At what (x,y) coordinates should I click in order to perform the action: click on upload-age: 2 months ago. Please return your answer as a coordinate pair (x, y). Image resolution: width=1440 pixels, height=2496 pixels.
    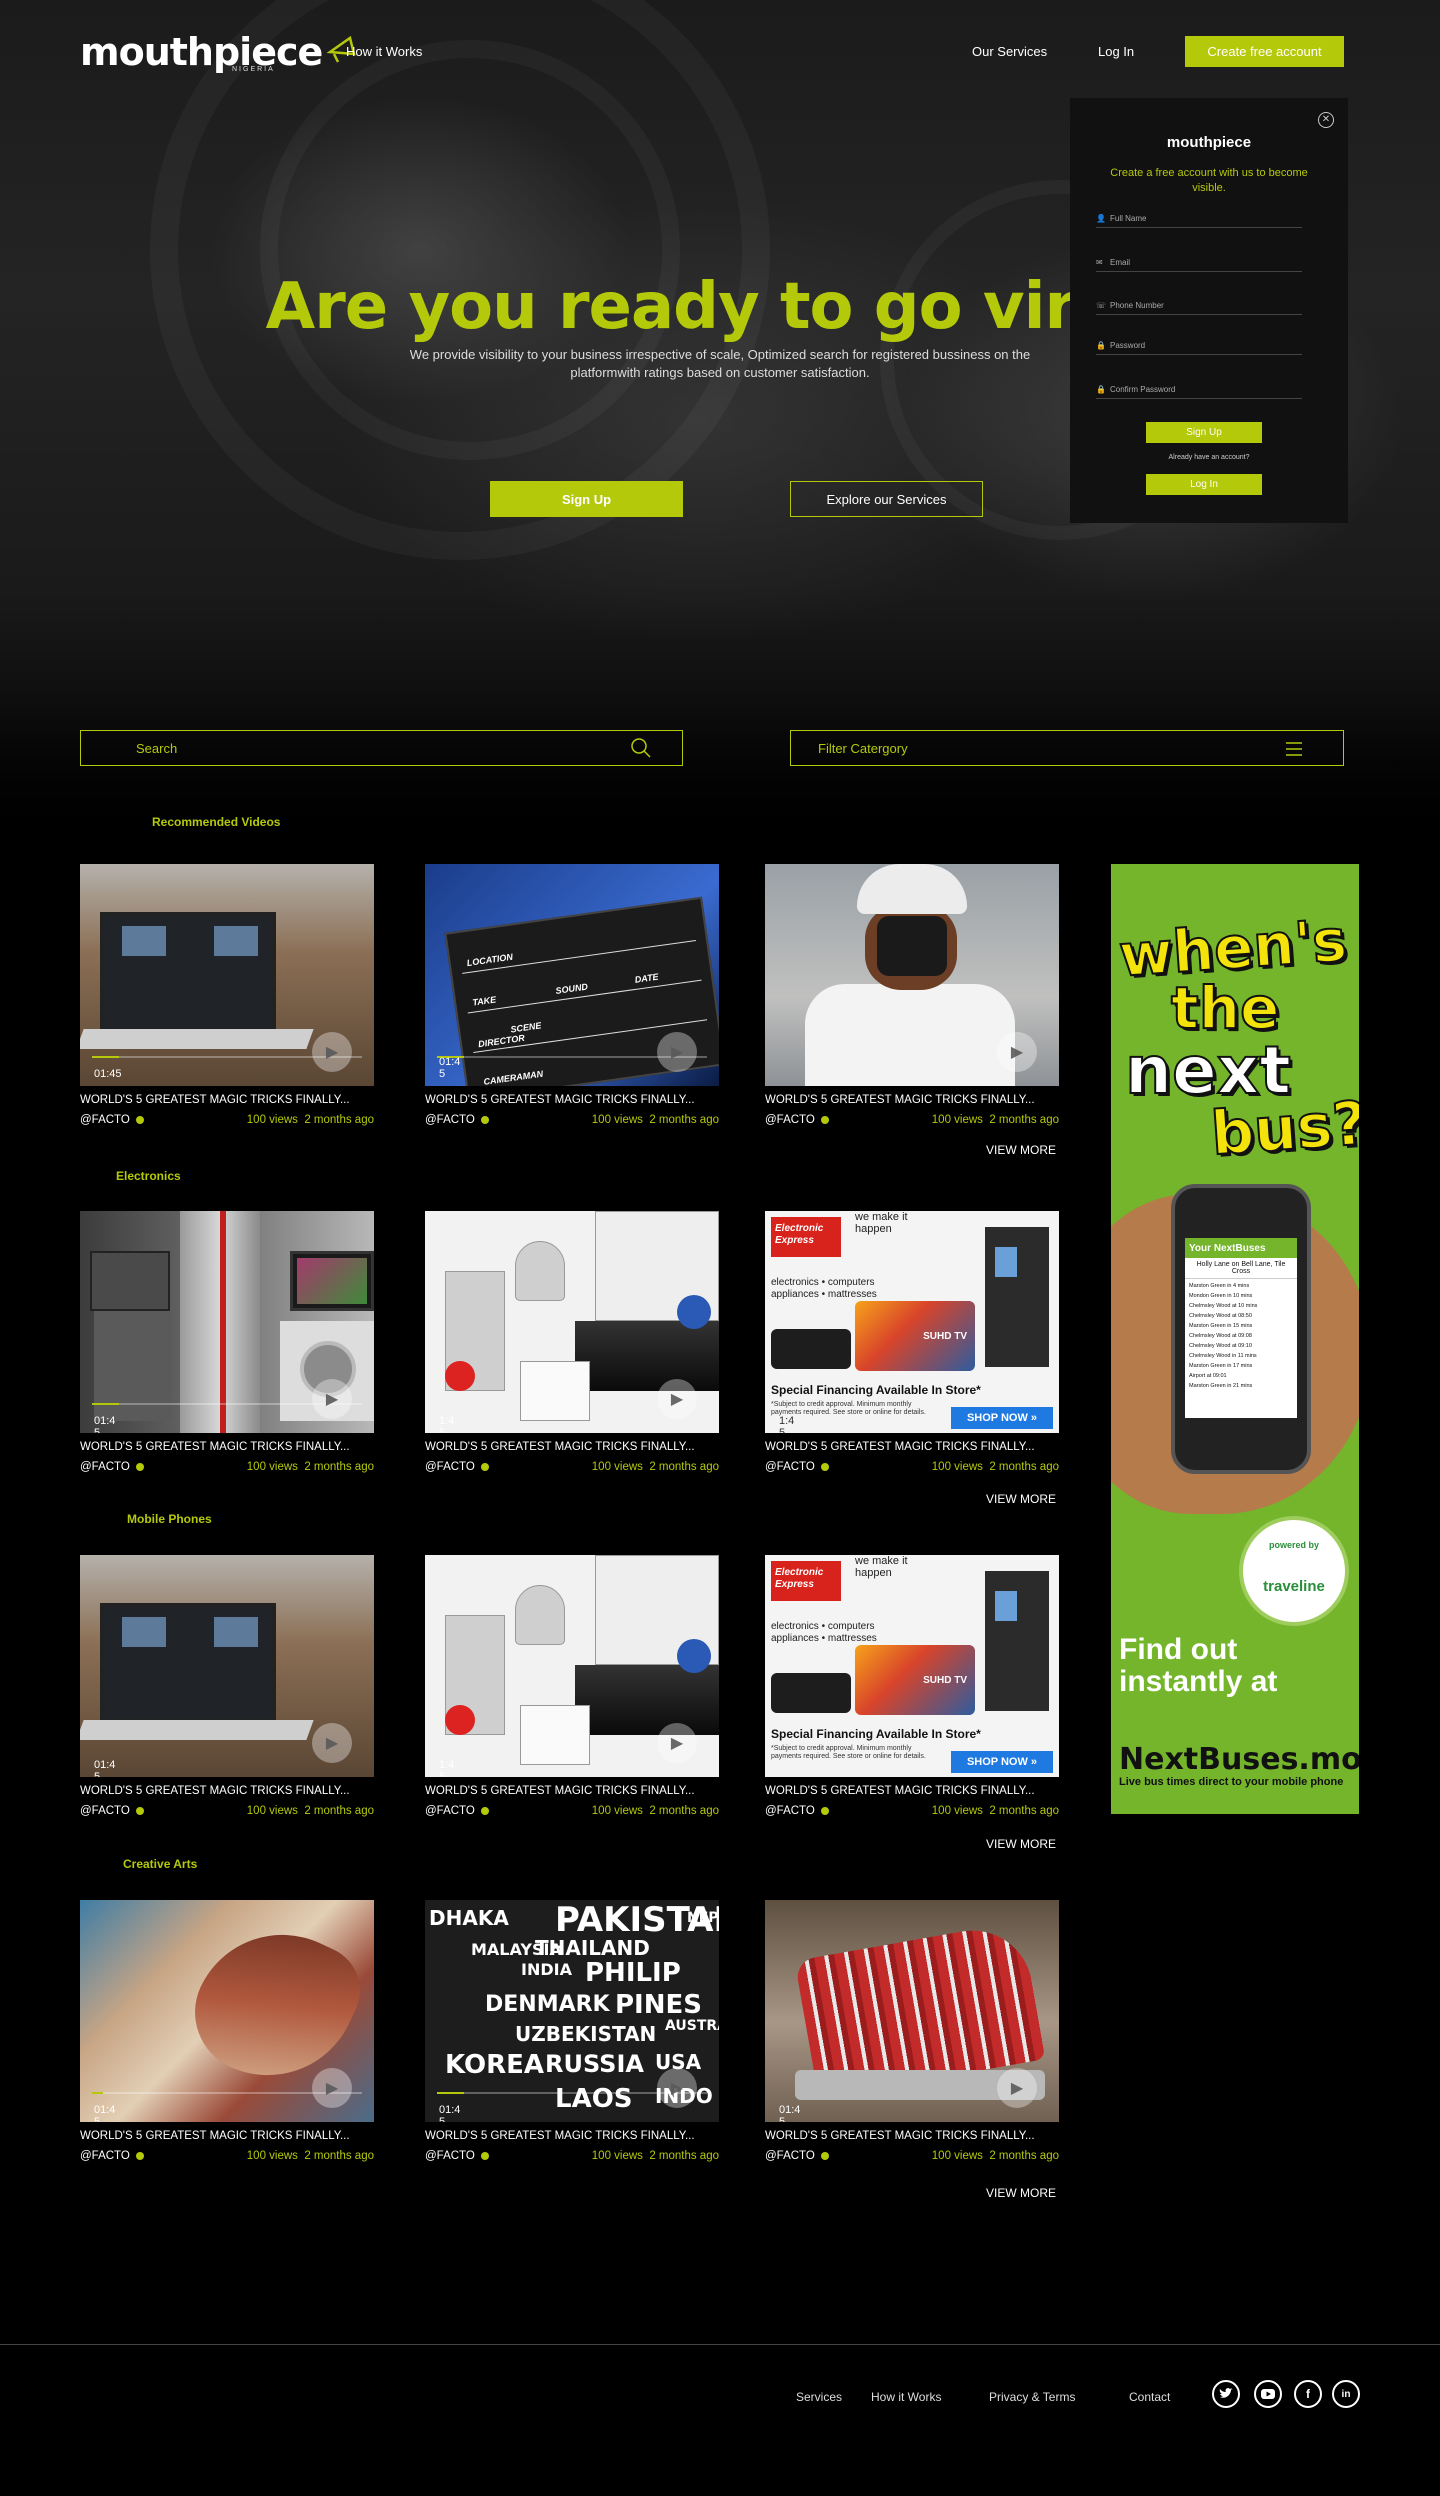
    Looking at the image, I should click on (684, 2156).